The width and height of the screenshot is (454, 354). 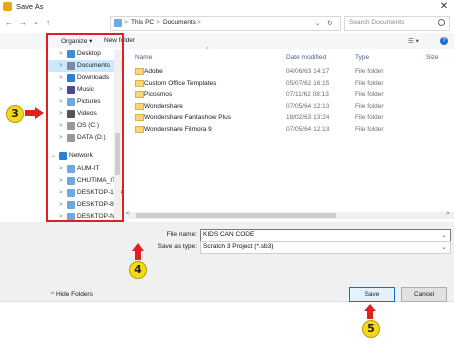 What do you see at coordinates (444, 41) in the screenshot?
I see `help-icon: ?` at bounding box center [444, 41].